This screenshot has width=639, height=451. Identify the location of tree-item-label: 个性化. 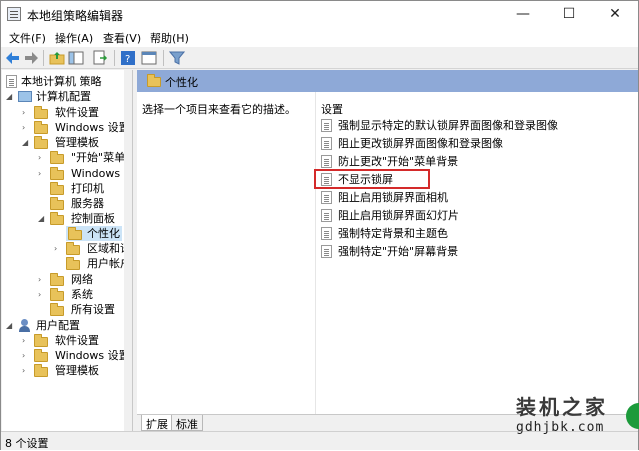
(103, 233).